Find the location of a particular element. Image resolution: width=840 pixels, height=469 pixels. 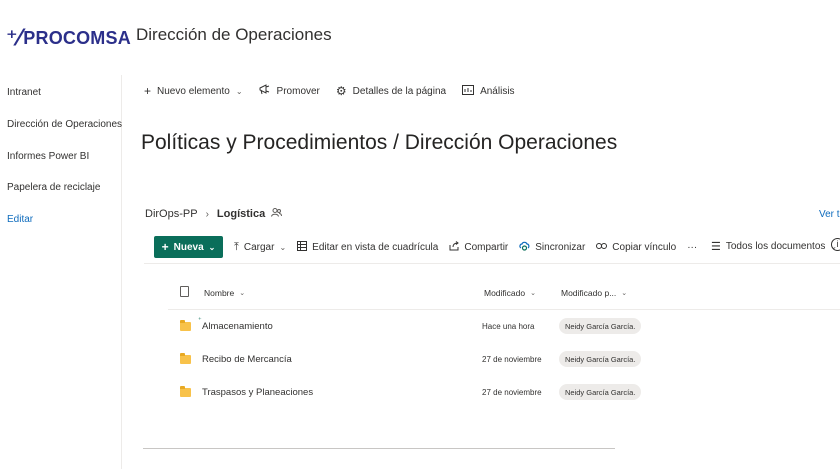

sync-button: Sincronizar is located at coordinates (552, 247).